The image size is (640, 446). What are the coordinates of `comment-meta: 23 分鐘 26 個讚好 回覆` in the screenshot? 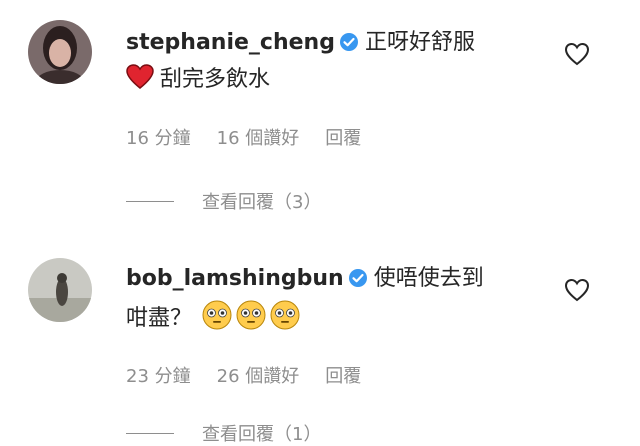 It's located at (243, 375).